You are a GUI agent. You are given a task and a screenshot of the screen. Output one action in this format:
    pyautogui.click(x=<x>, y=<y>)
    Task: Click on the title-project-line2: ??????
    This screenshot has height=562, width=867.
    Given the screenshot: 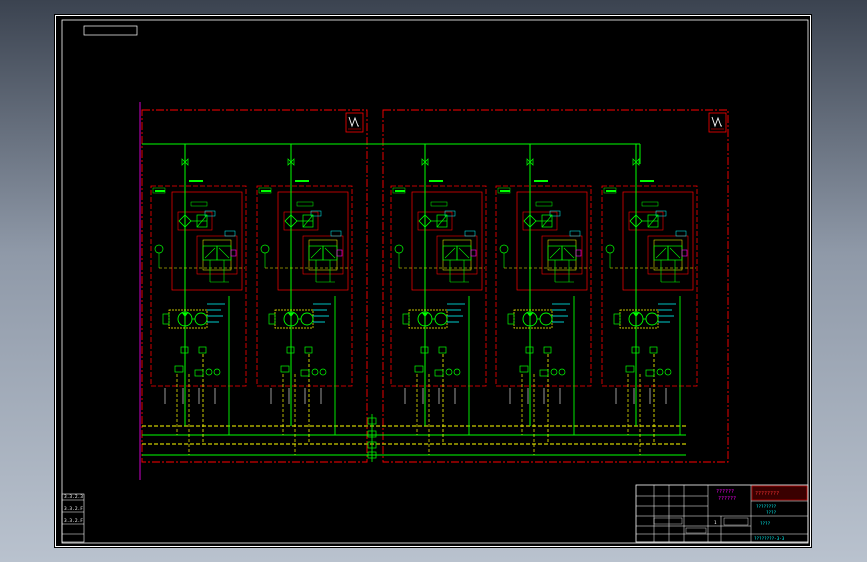 What is the action you would take?
    pyautogui.click(x=727, y=499)
    